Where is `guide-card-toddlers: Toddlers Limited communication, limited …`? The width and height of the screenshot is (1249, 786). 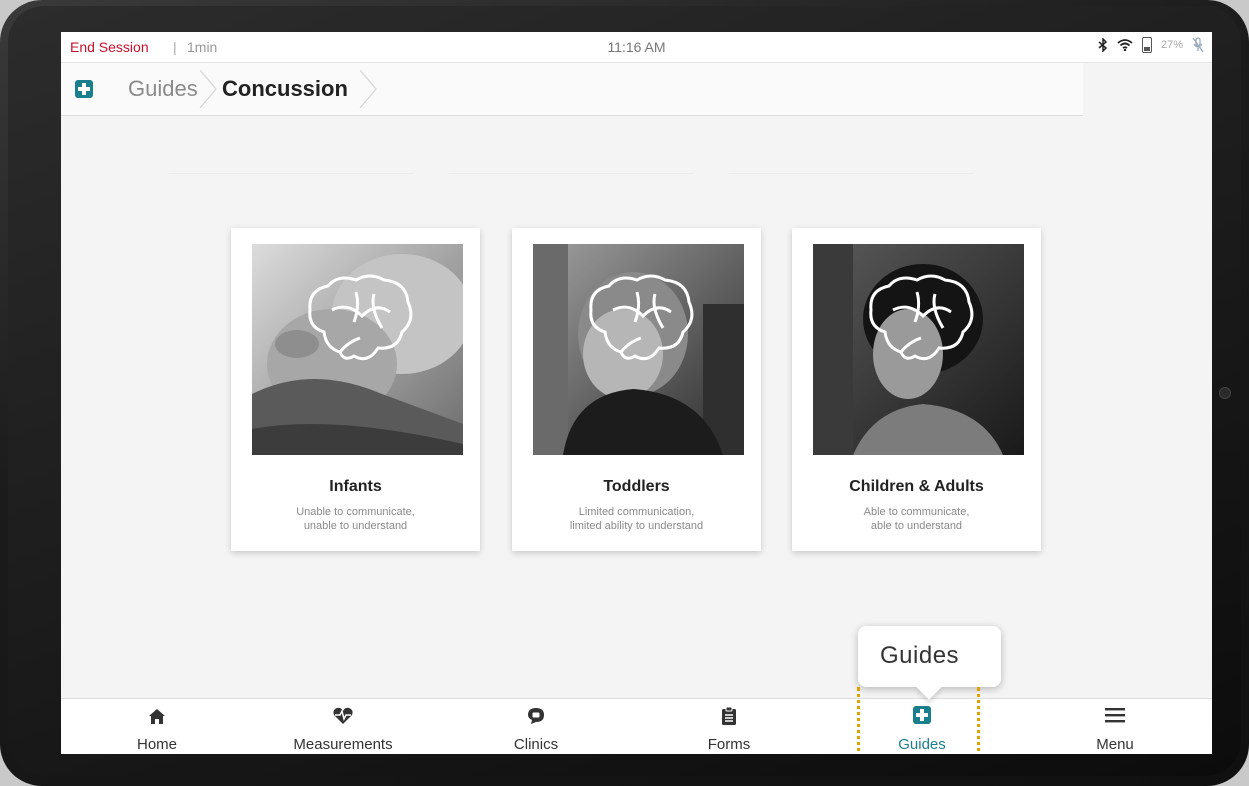
guide-card-toddlers: Toddlers Limited communication, limited … is located at coordinates (636, 389).